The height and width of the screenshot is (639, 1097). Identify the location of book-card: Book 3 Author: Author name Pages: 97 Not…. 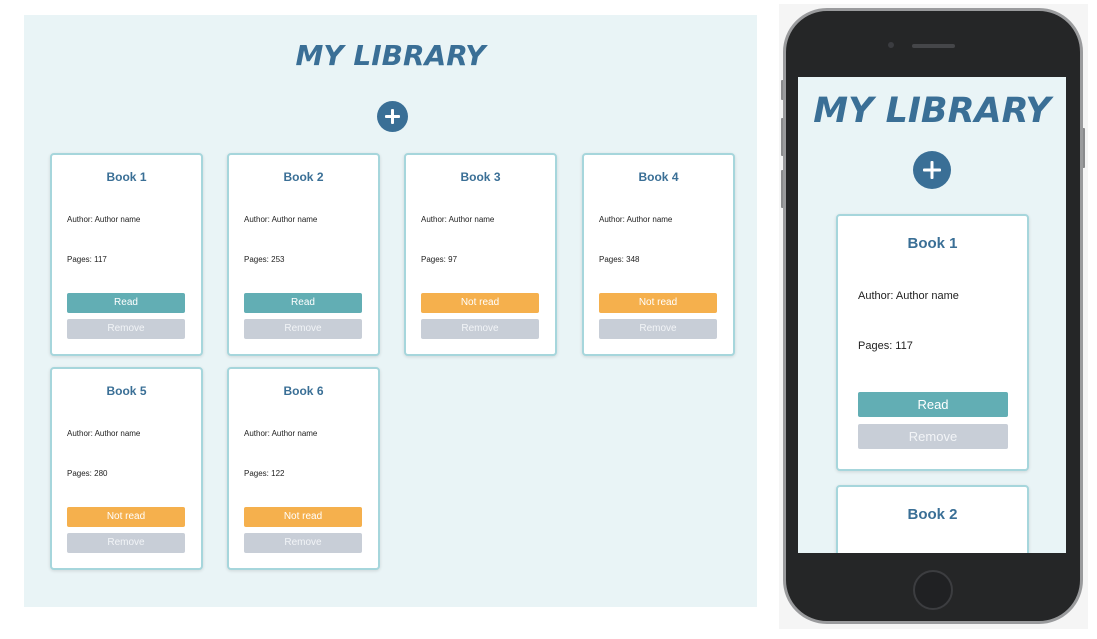
(480, 254).